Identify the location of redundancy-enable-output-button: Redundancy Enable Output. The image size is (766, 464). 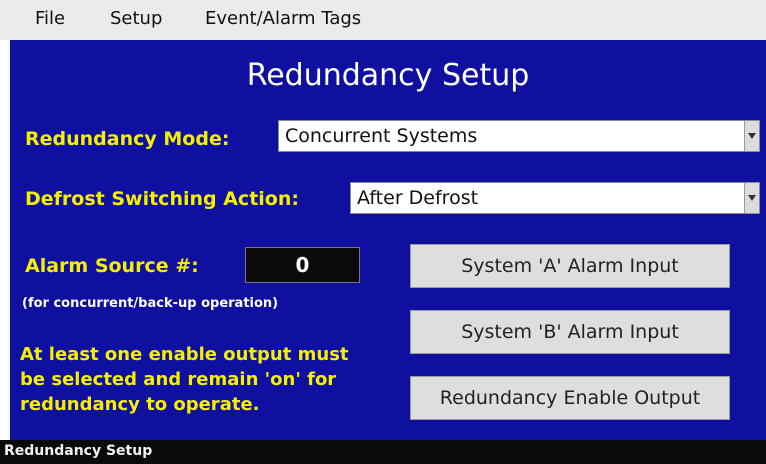
(570, 398).